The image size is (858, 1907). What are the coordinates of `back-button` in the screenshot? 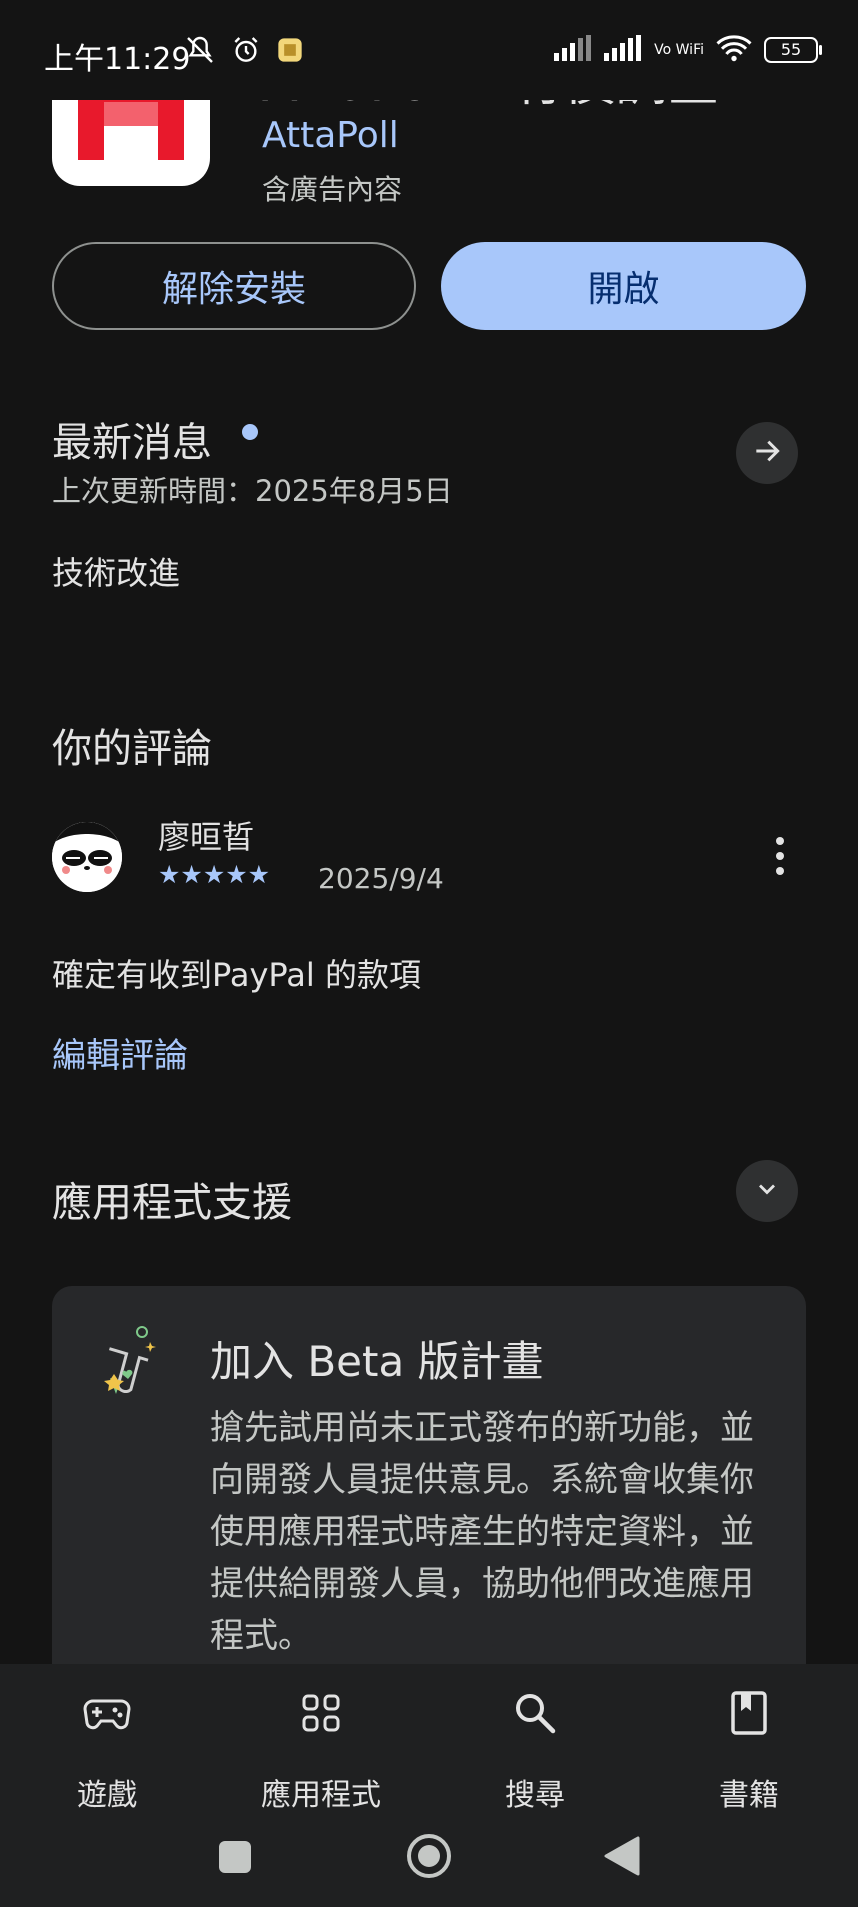 It's located at (622, 1858).